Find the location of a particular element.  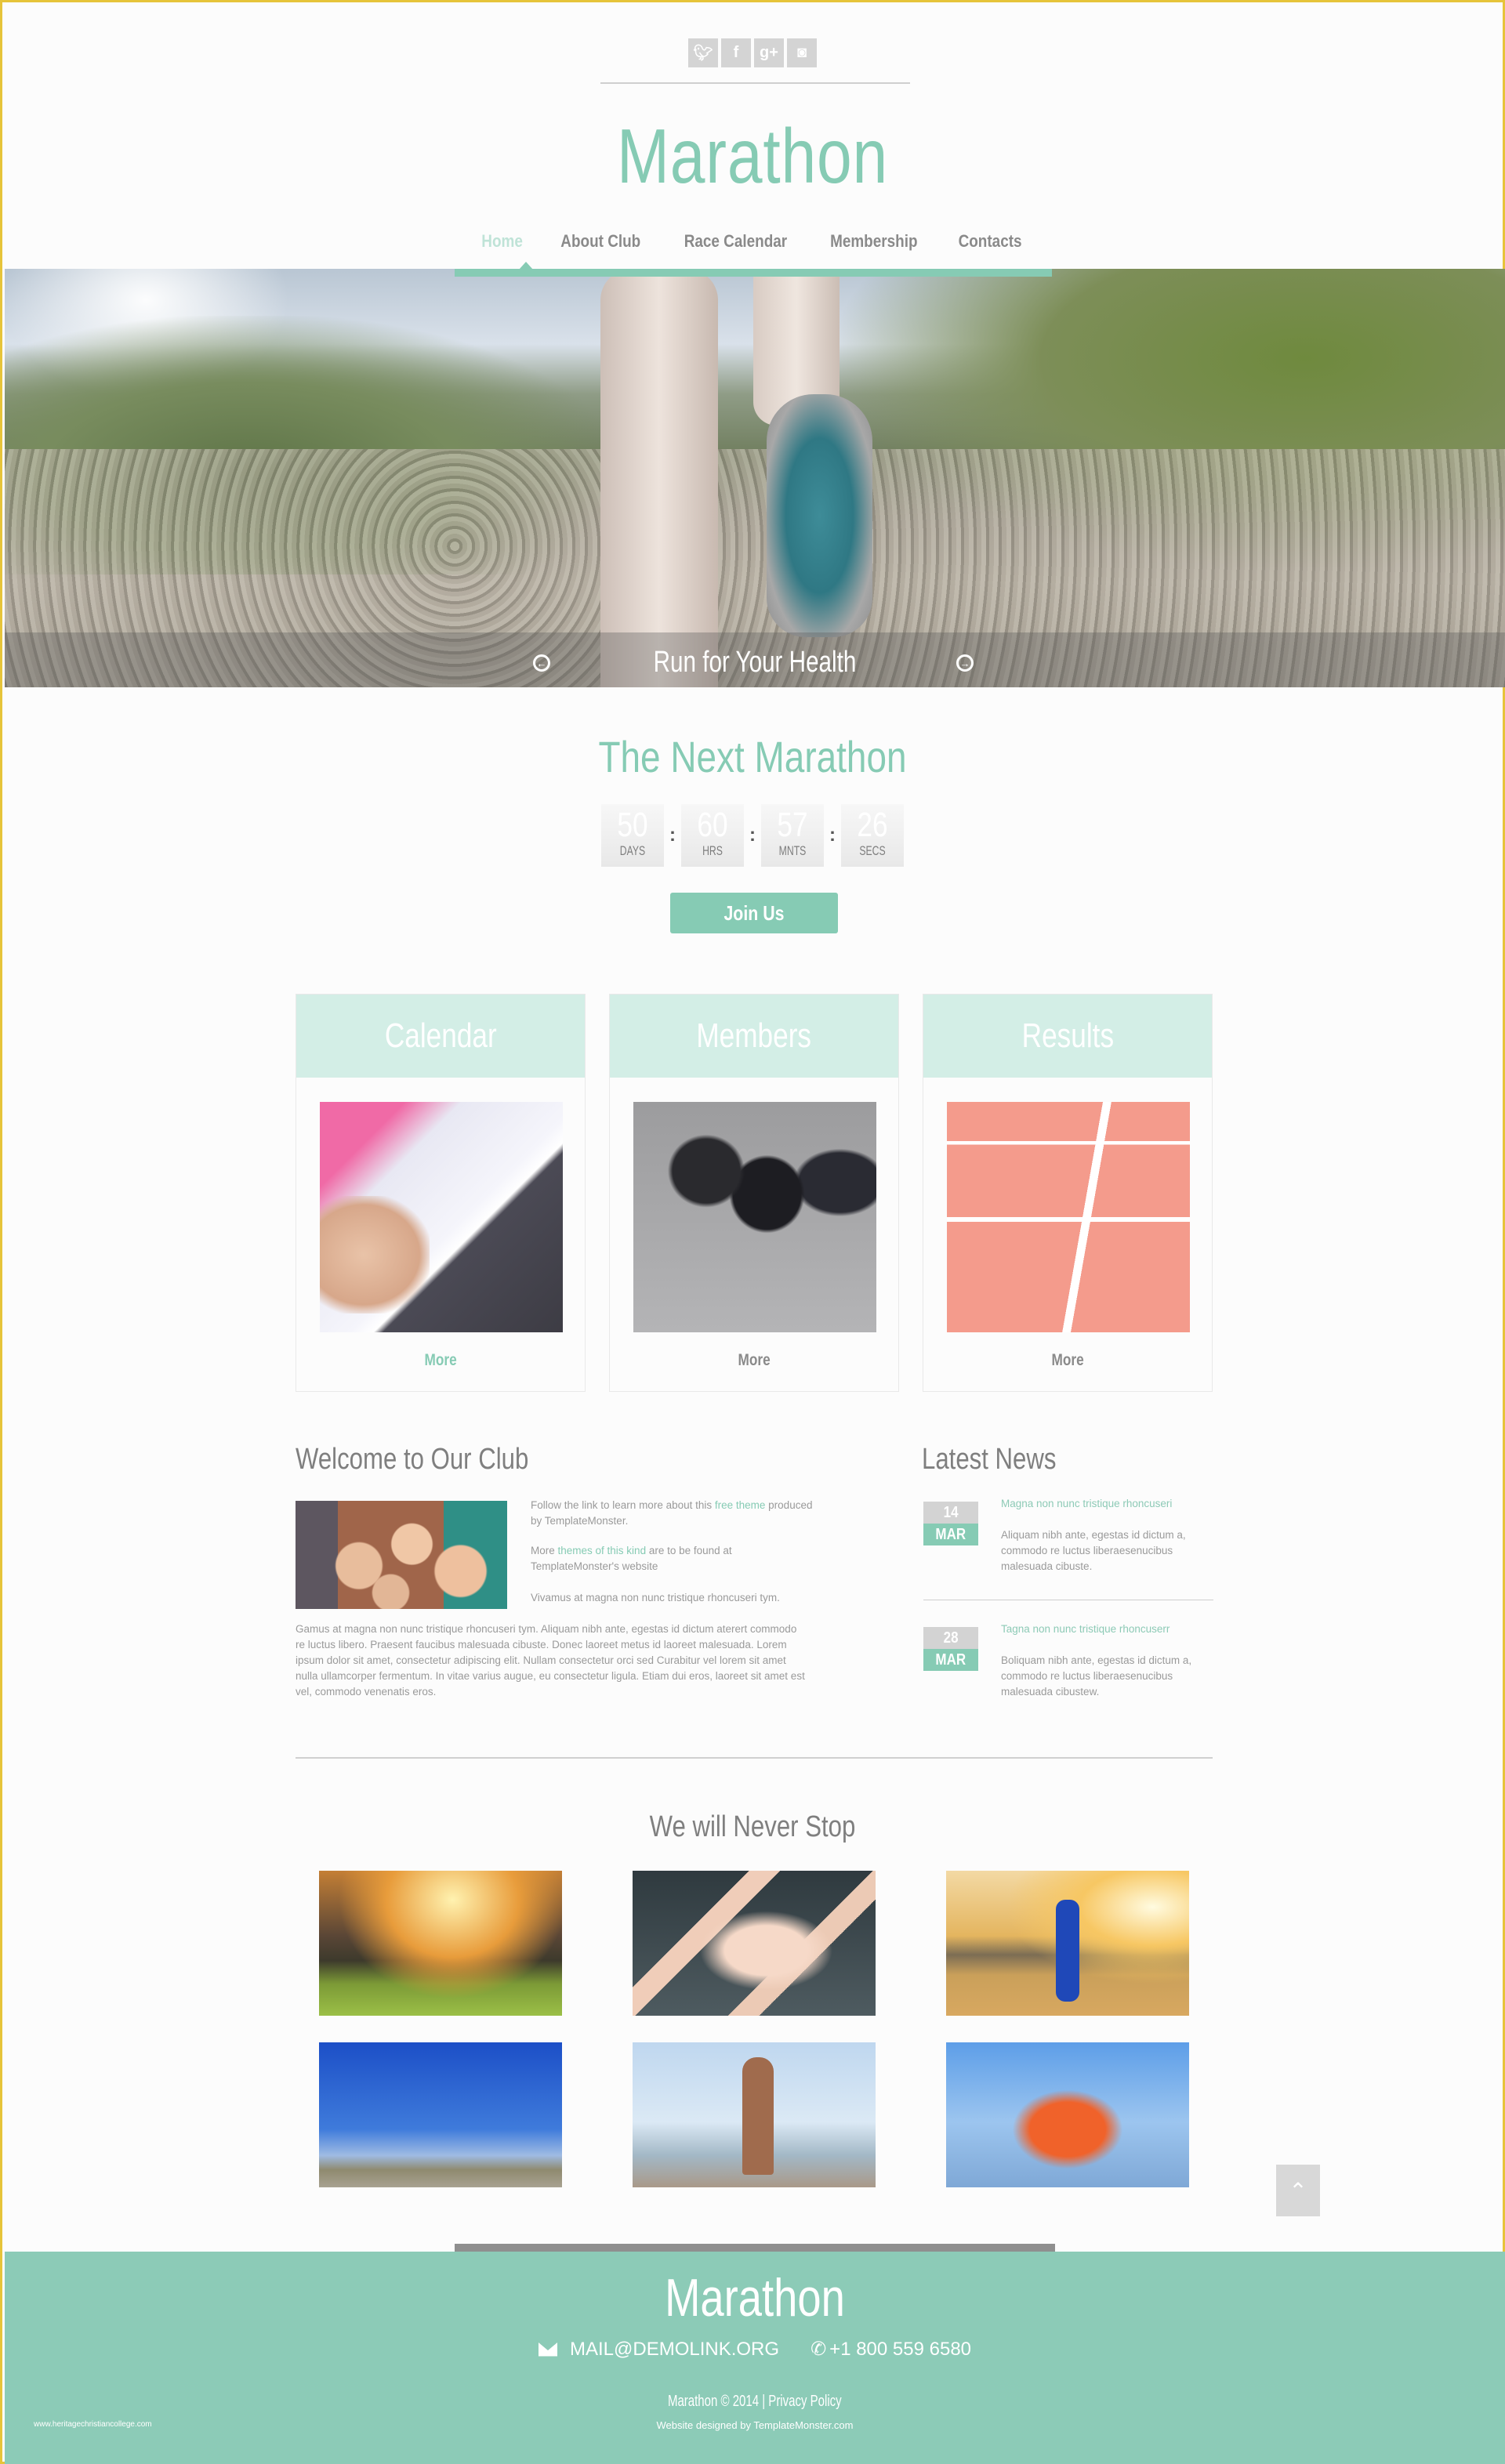

news-date-badge: 28 MAR is located at coordinates (950, 1649).